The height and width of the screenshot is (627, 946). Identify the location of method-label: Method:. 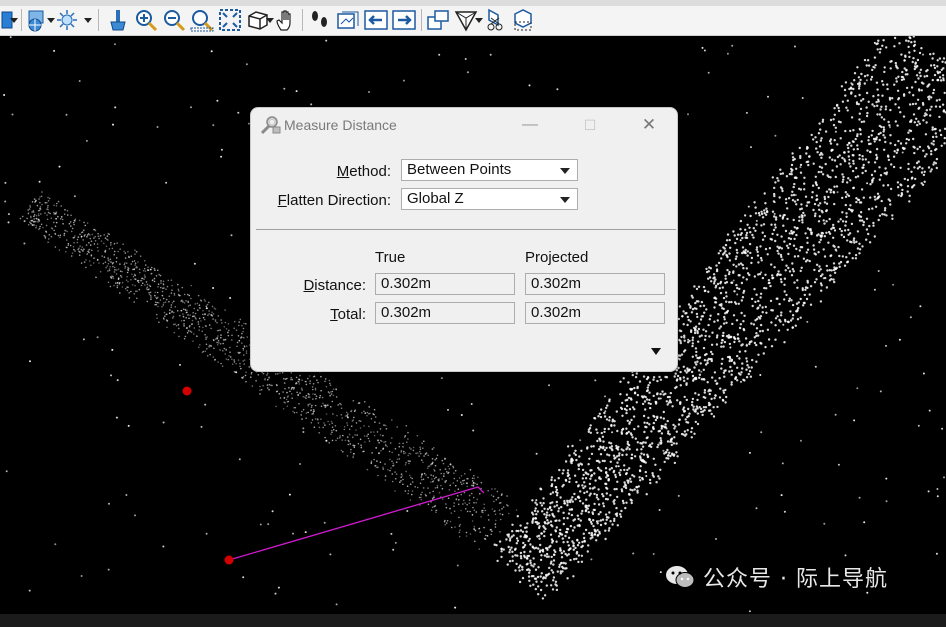
(363, 171).